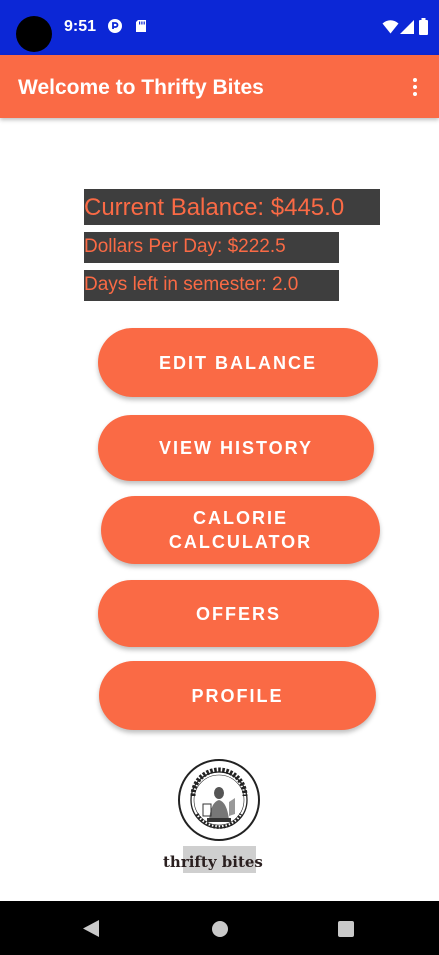 The height and width of the screenshot is (955, 439). What do you see at coordinates (213, 862) in the screenshot?
I see `brand-wordmark: thrifty bites` at bounding box center [213, 862].